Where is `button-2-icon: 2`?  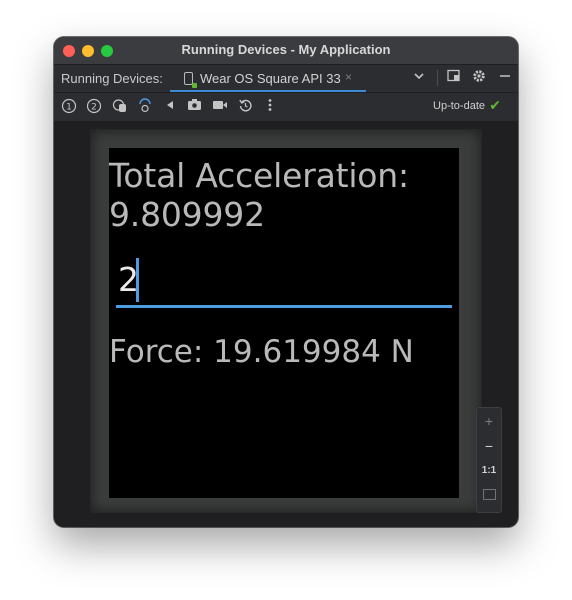 button-2-icon: 2 is located at coordinates (94, 107).